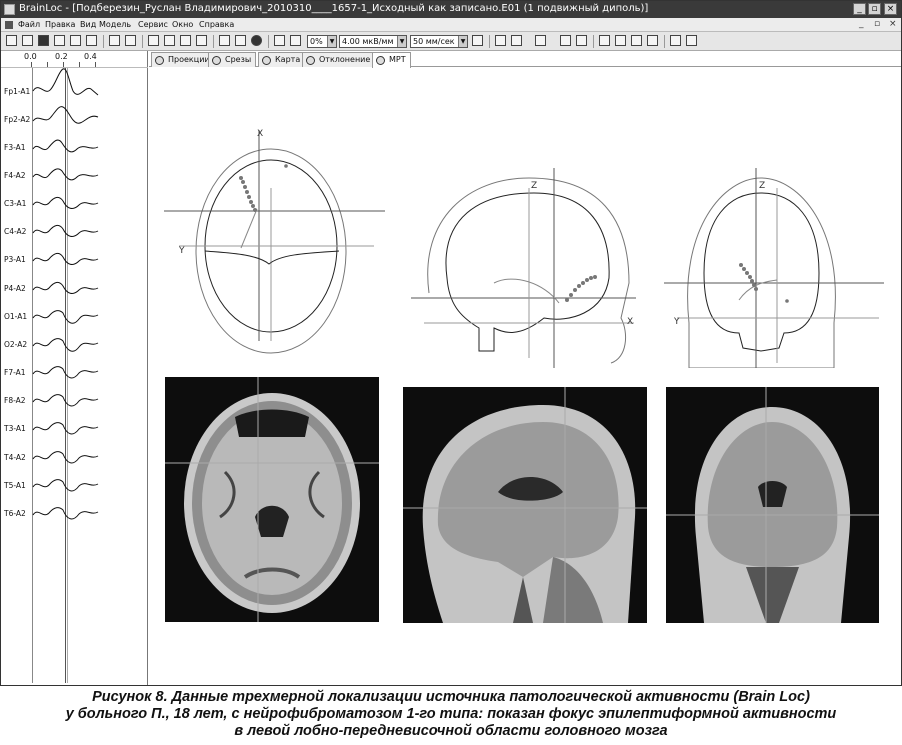 This screenshot has height=745, width=902. What do you see at coordinates (224, 40) in the screenshot?
I see `context-help-icon` at bounding box center [224, 40].